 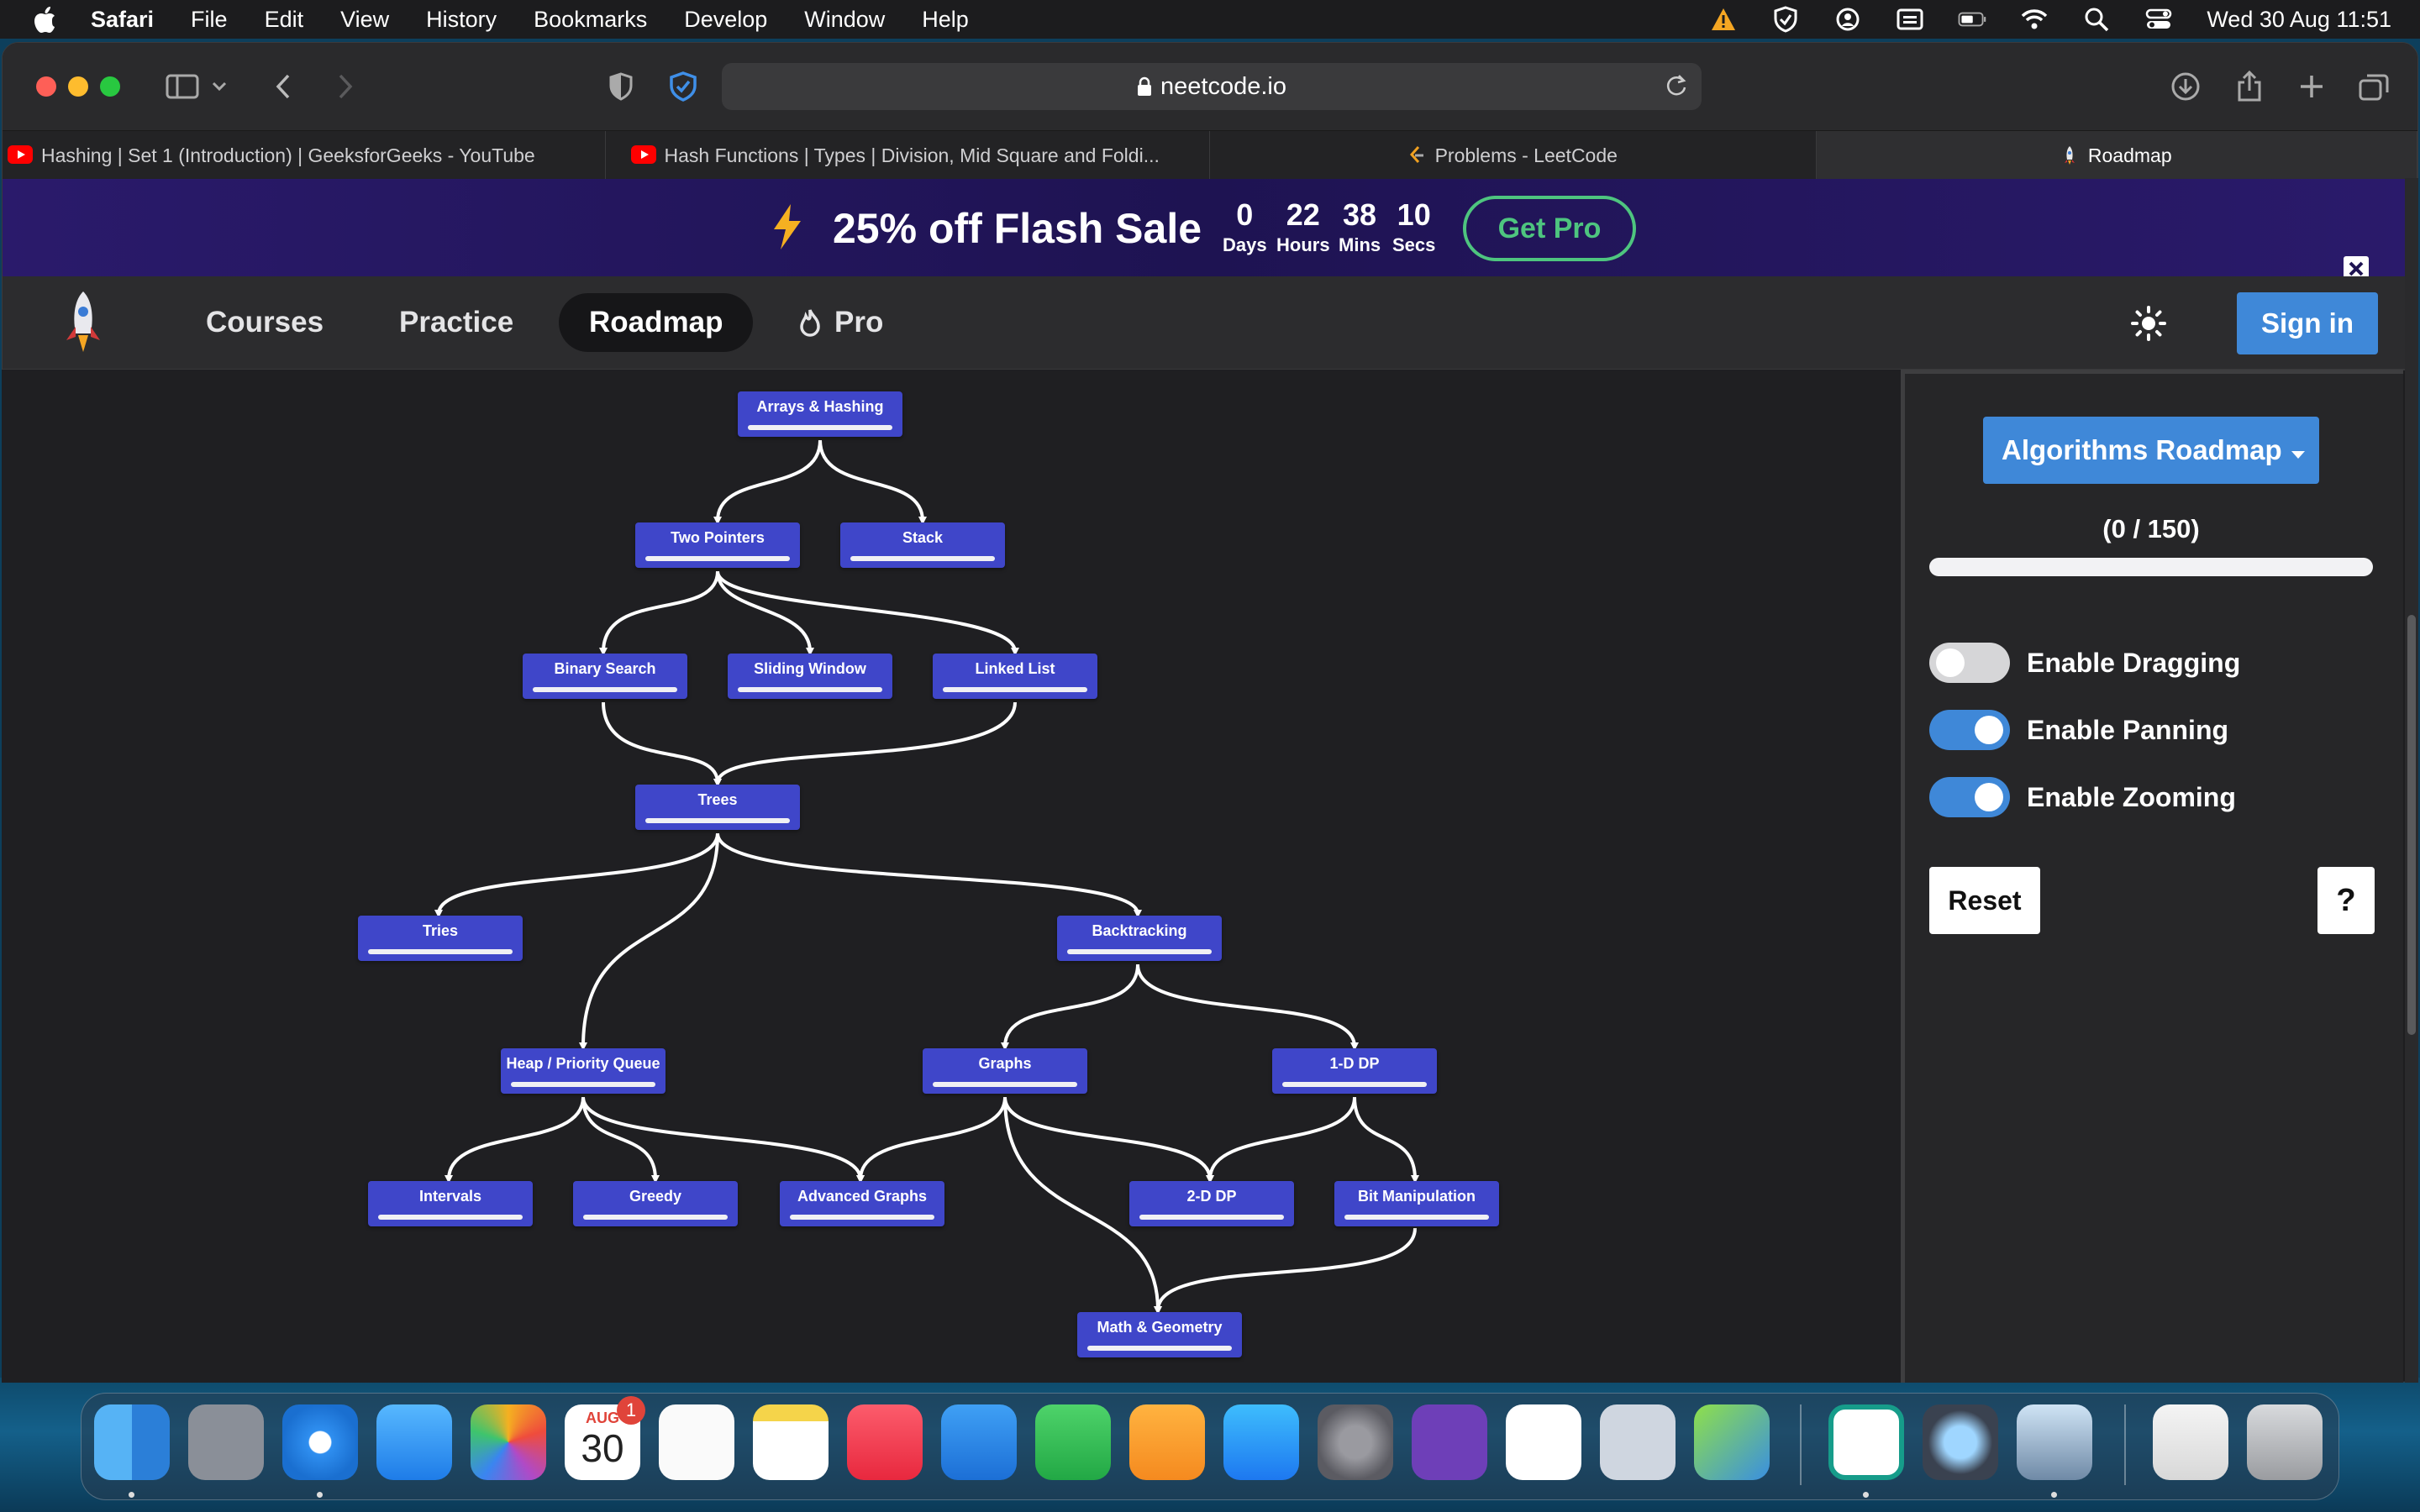 I want to click on roadmap-node-greedy: Greedy, so click(x=656, y=1203).